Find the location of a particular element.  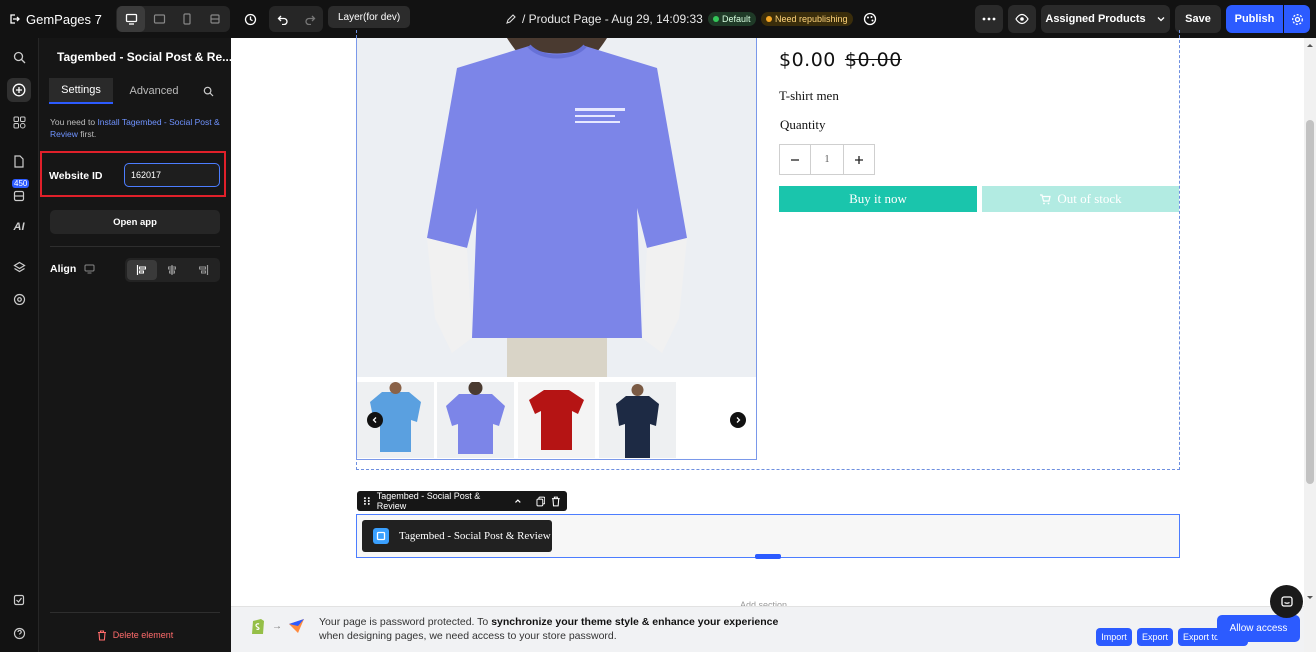

ai-button: AI is located at coordinates (19, 227).